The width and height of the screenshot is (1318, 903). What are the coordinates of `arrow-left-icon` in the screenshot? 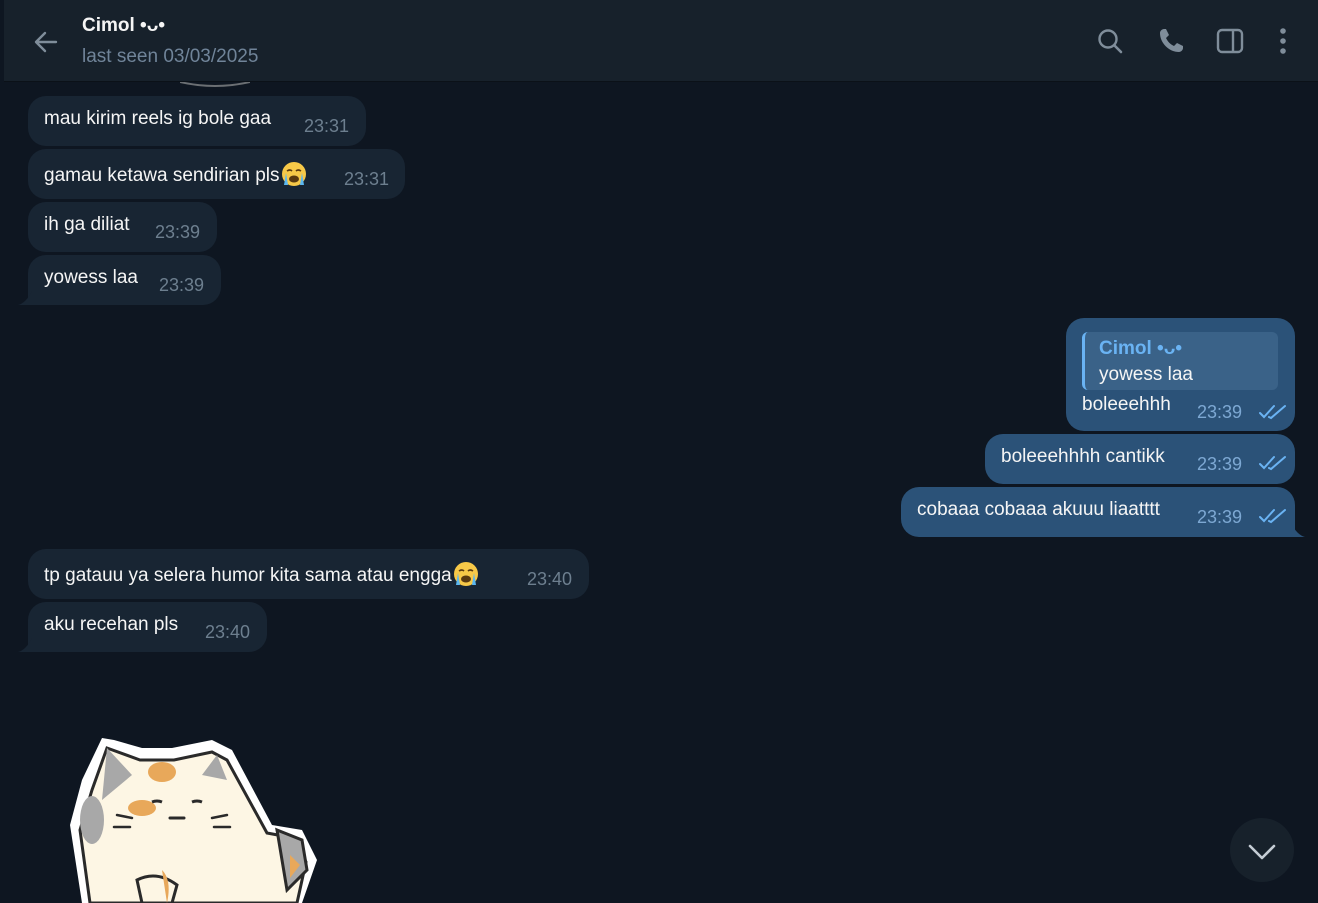 It's located at (46, 42).